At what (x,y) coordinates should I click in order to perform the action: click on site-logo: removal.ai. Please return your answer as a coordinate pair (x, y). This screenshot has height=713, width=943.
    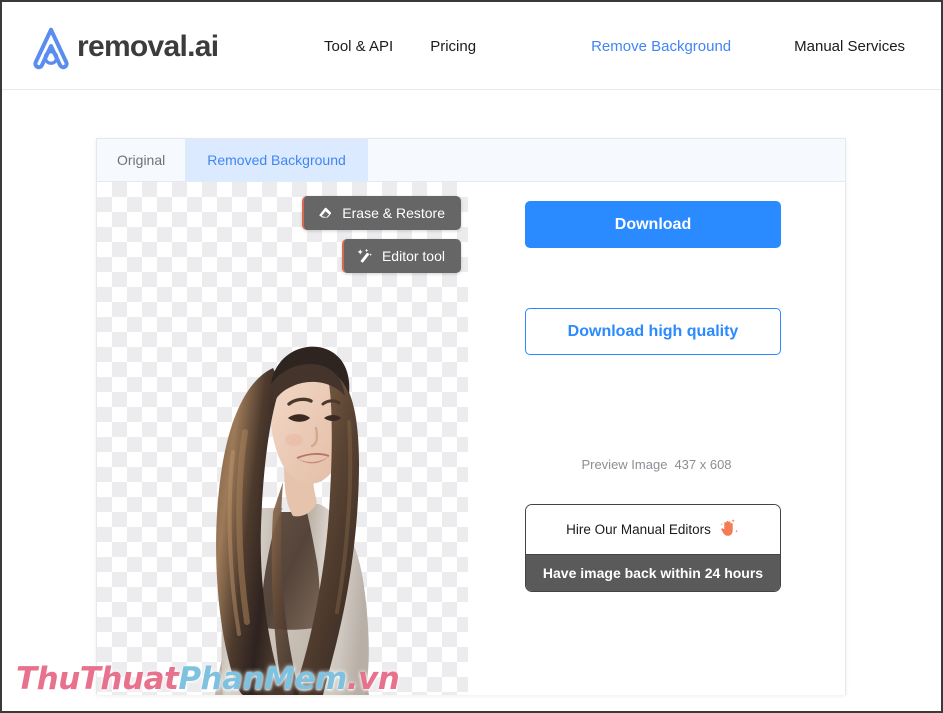
    Looking at the image, I should click on (123, 47).